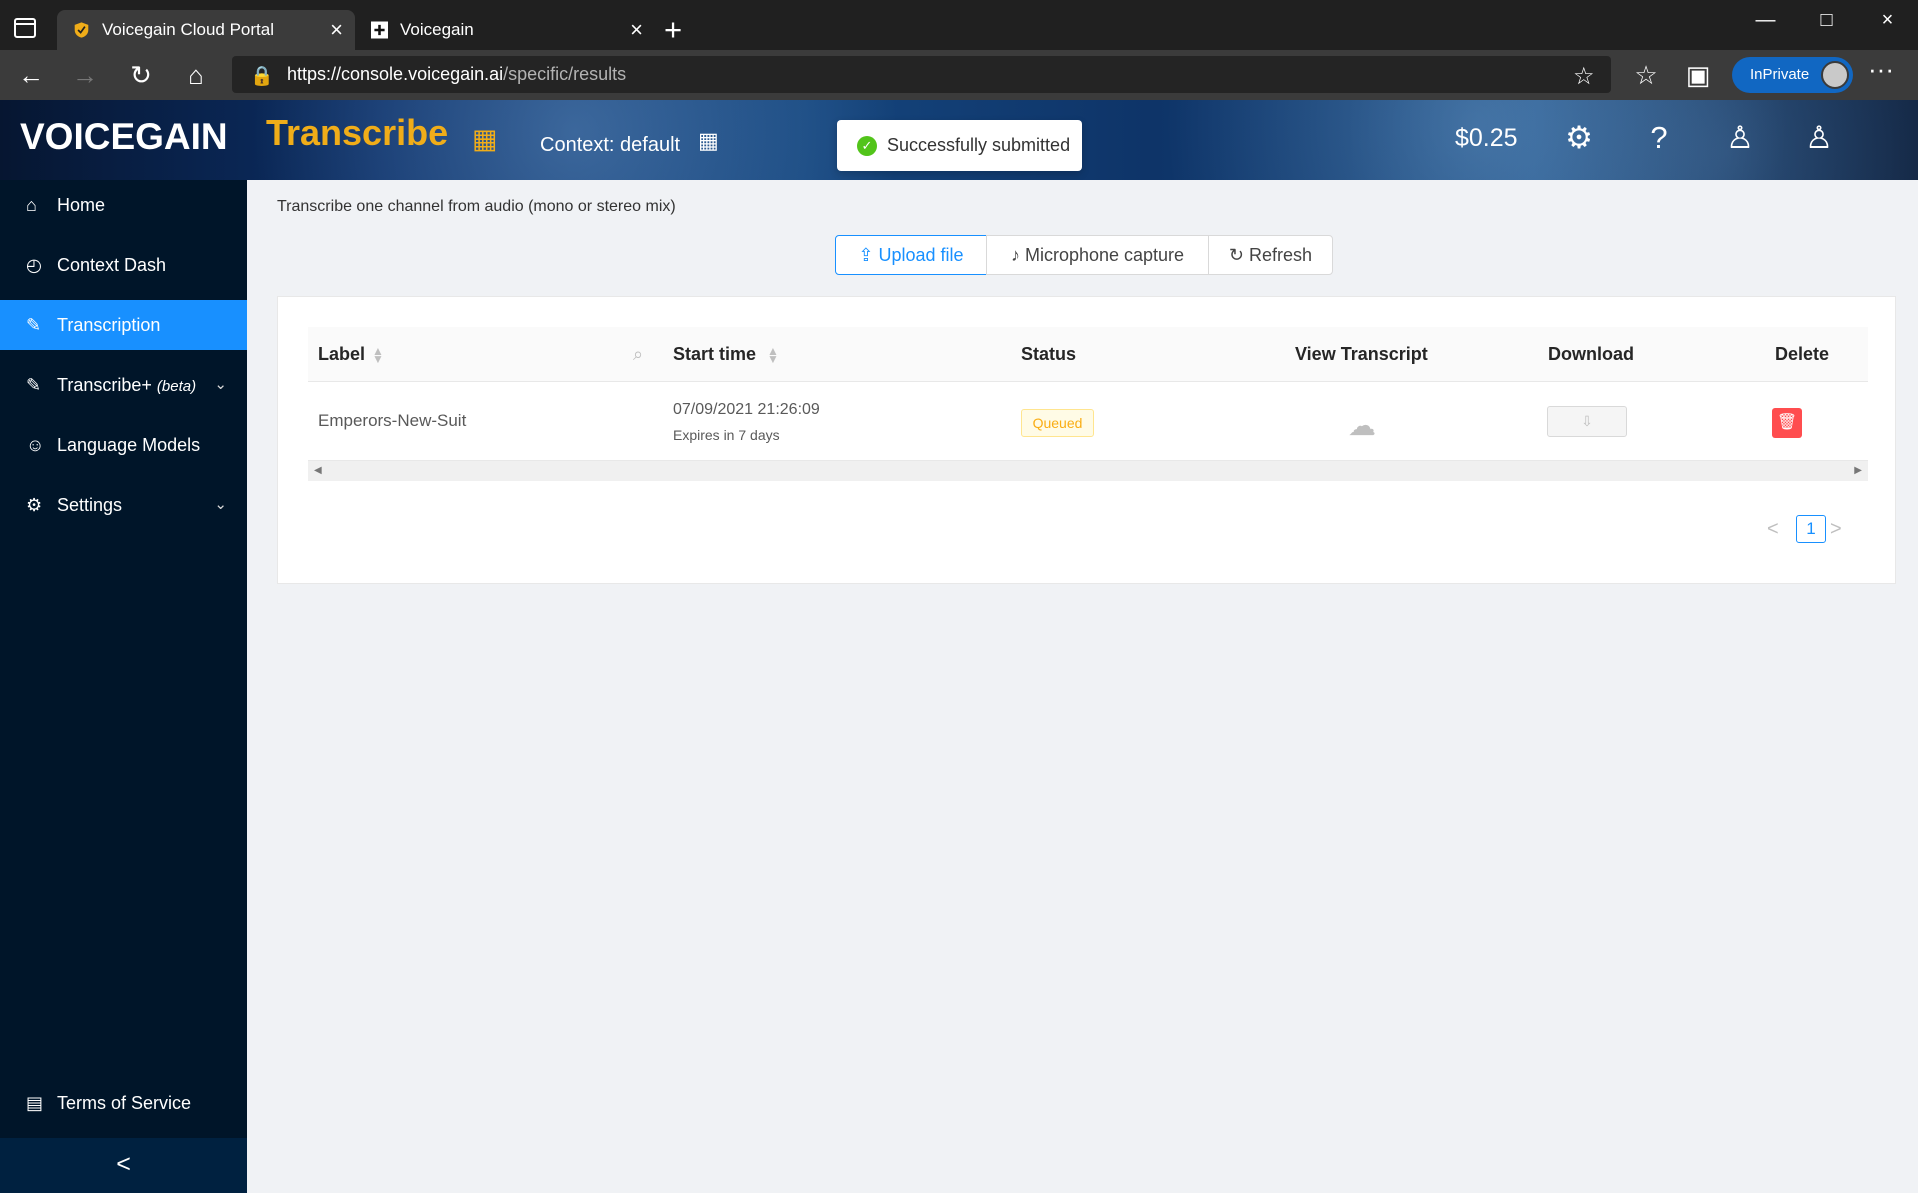 The image size is (1918, 1193). I want to click on status-column-header: Status, so click(1049, 354).